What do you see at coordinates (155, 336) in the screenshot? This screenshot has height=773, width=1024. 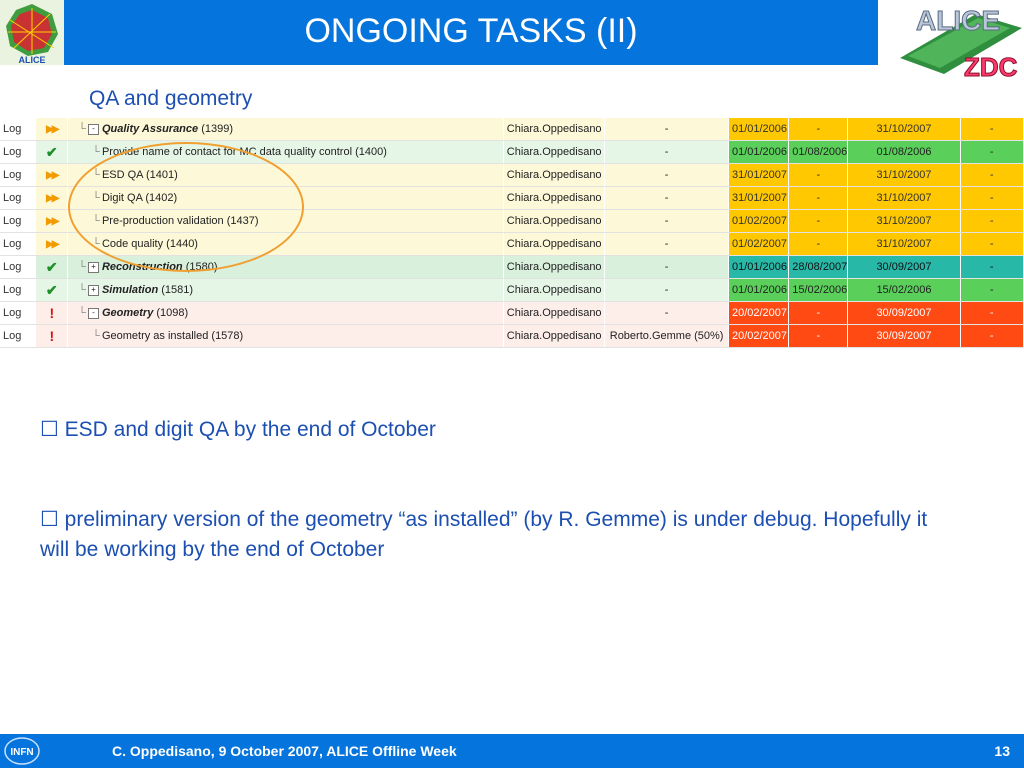 I see `task-name: Geometry as installed` at bounding box center [155, 336].